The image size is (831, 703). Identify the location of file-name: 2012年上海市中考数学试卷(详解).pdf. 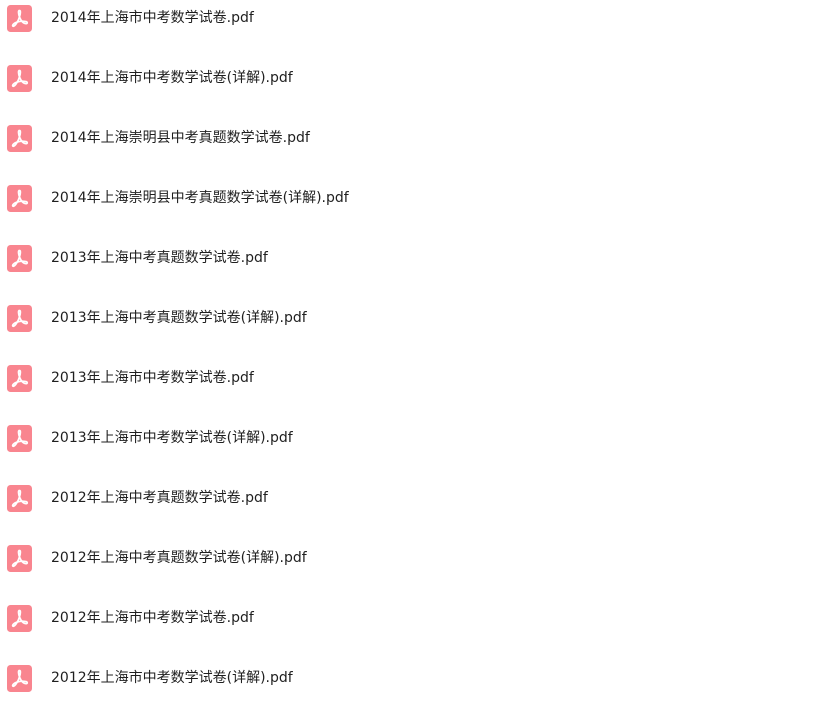
(172, 678).